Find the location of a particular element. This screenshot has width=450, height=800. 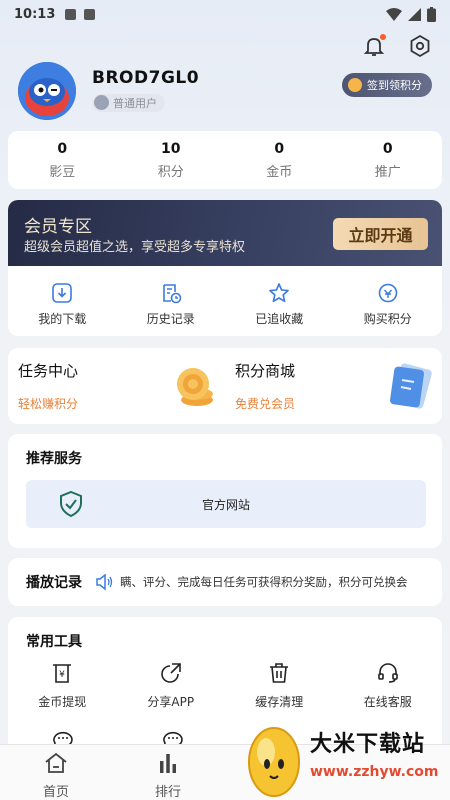

watermark-url: www.zzhyw.com is located at coordinates (374, 772).